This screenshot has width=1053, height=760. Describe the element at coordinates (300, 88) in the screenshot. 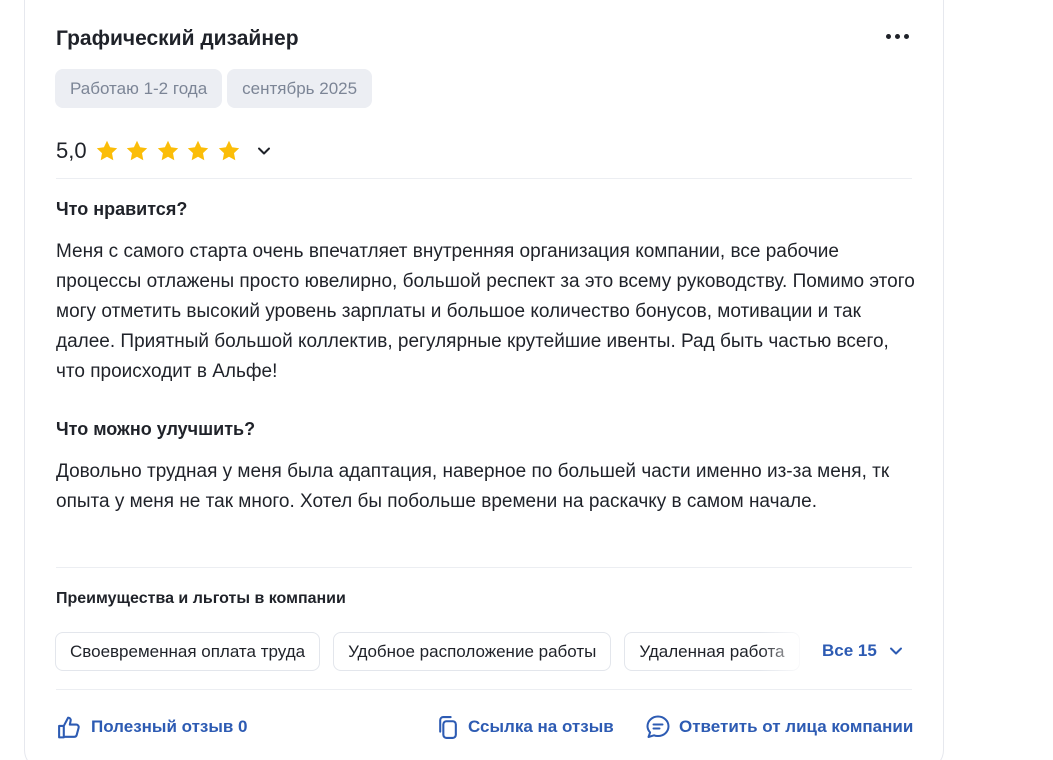

I see `date-tag: сентябрь 2025` at that location.